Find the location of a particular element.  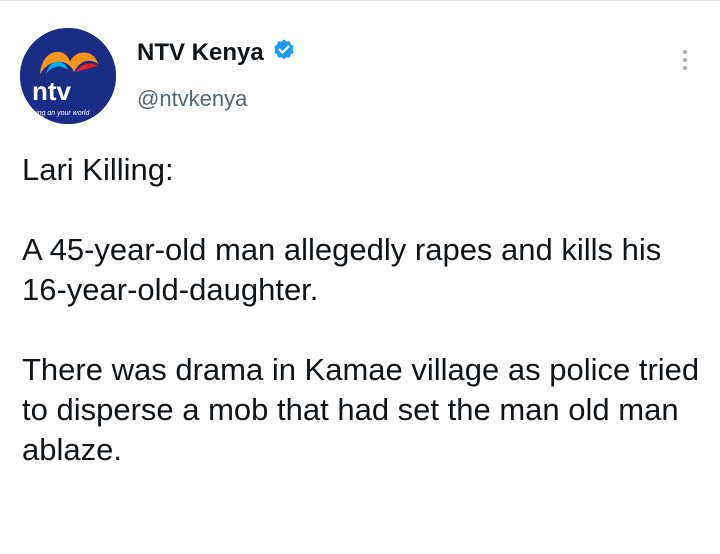

account-name-row: NTV Kenya is located at coordinates (216, 52).